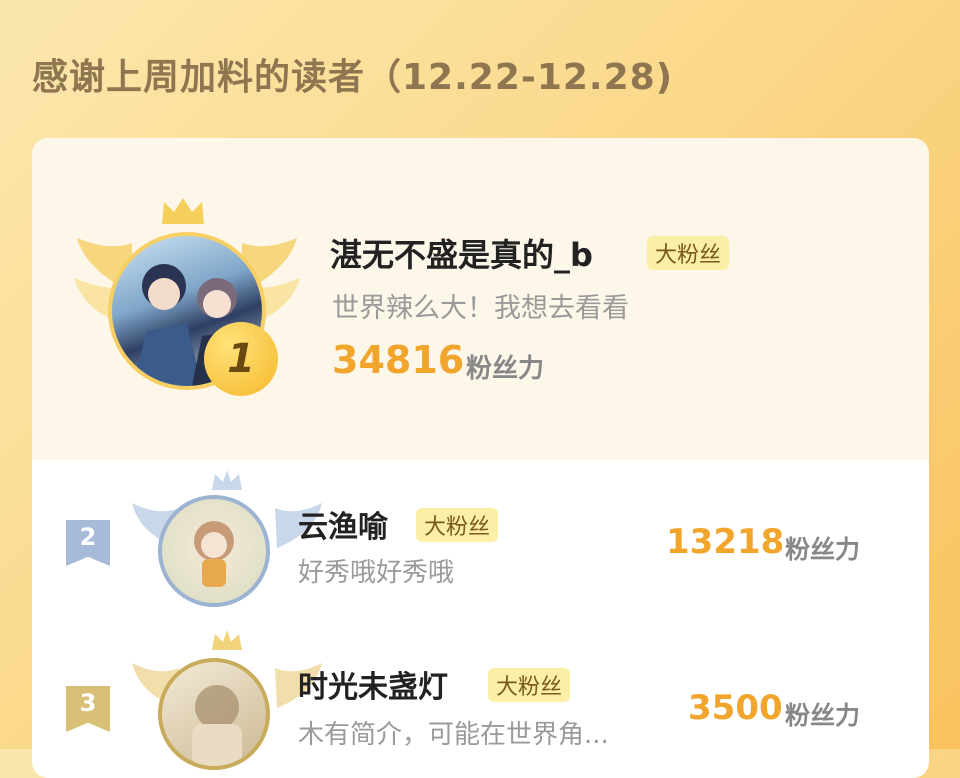 The image size is (960, 778). Describe the element at coordinates (88, 703) in the screenshot. I see `rank-3-number: 3` at that location.